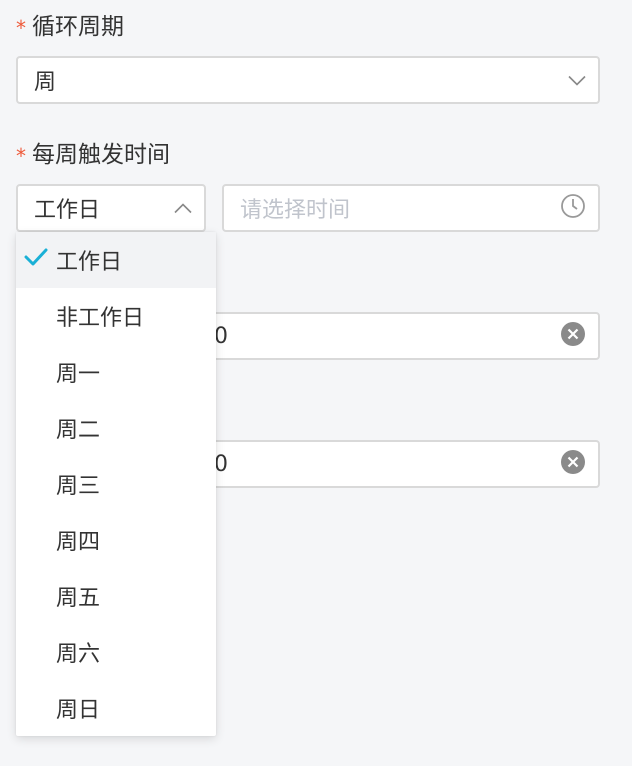  Describe the element at coordinates (221, 464) in the screenshot. I see `hidden-field-2-value: 0` at that location.